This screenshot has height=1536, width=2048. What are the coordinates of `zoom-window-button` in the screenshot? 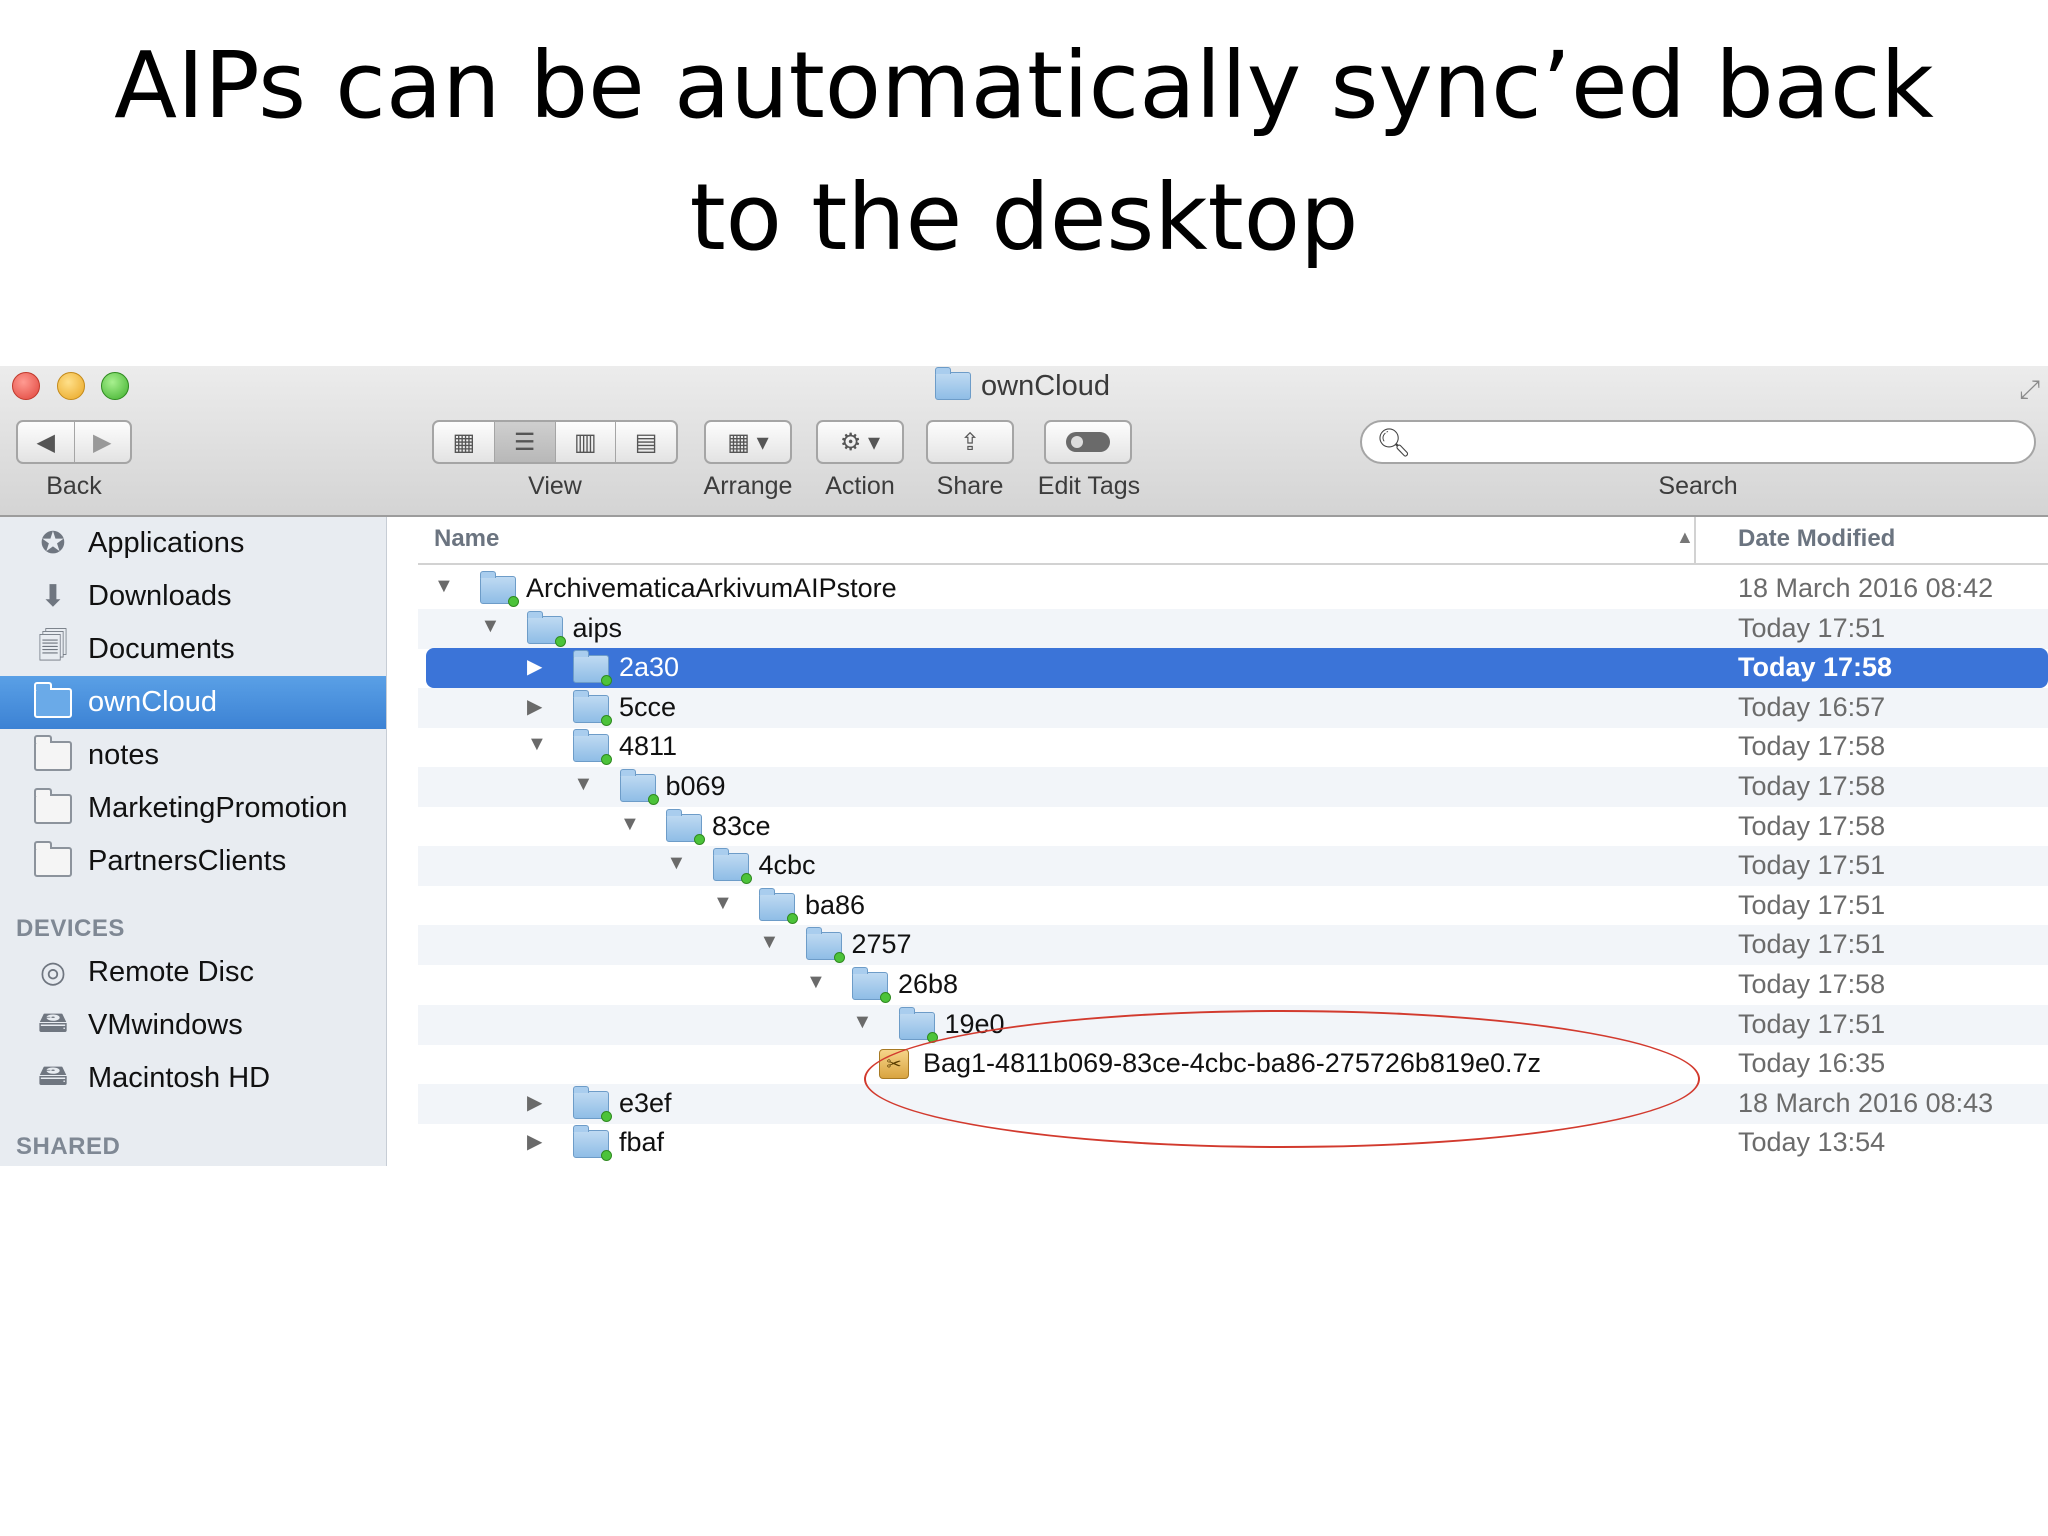 It's located at (115, 386).